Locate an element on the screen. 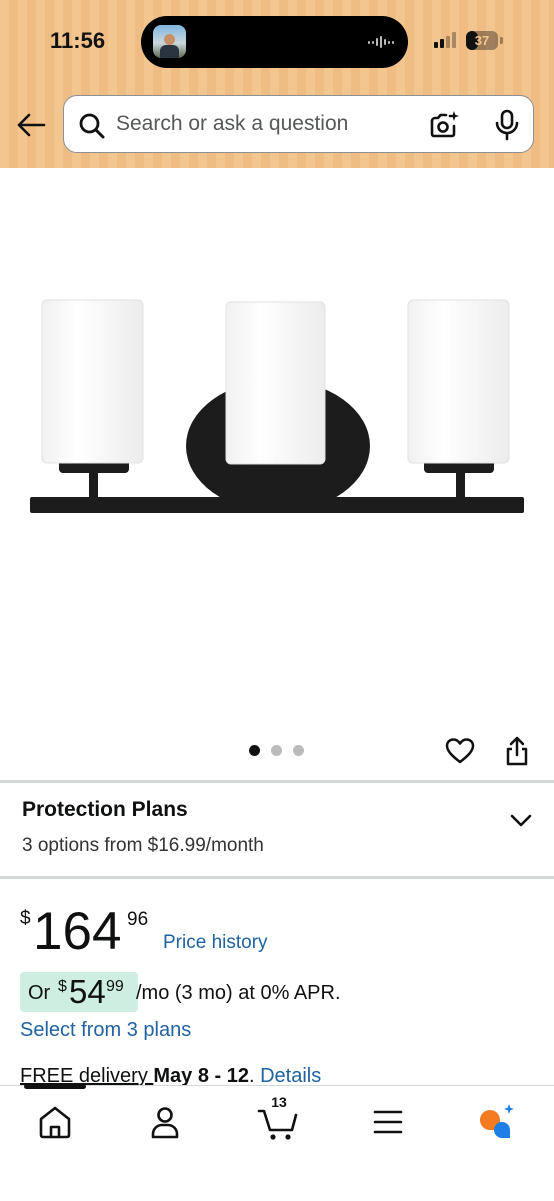 The width and height of the screenshot is (554, 1201). header: 11:56 37 is located at coordinates (277, 84).